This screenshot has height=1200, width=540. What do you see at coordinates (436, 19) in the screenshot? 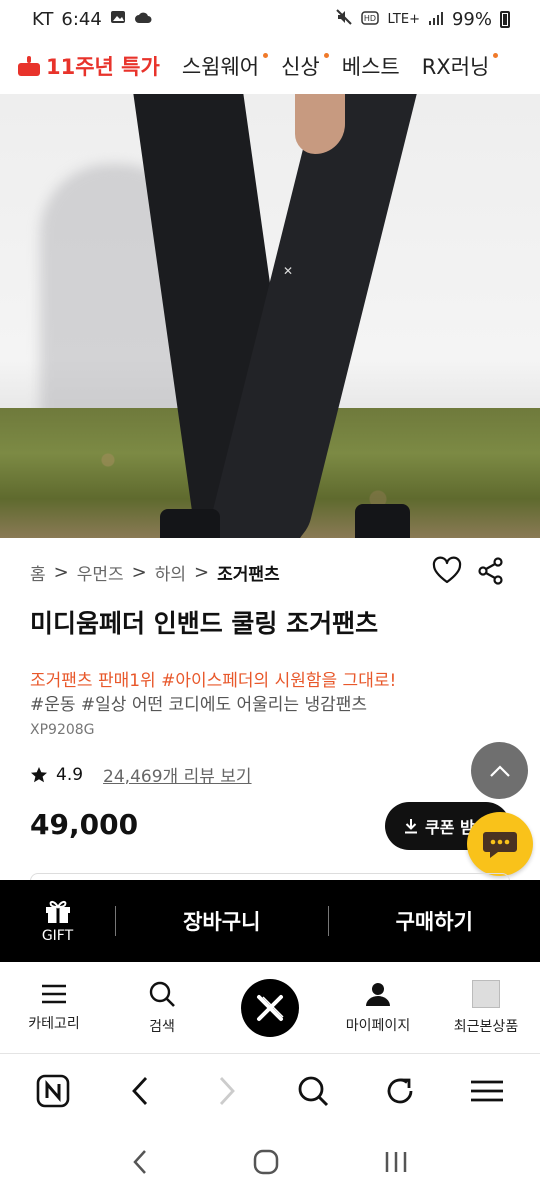
I see `signal-icon` at bounding box center [436, 19].